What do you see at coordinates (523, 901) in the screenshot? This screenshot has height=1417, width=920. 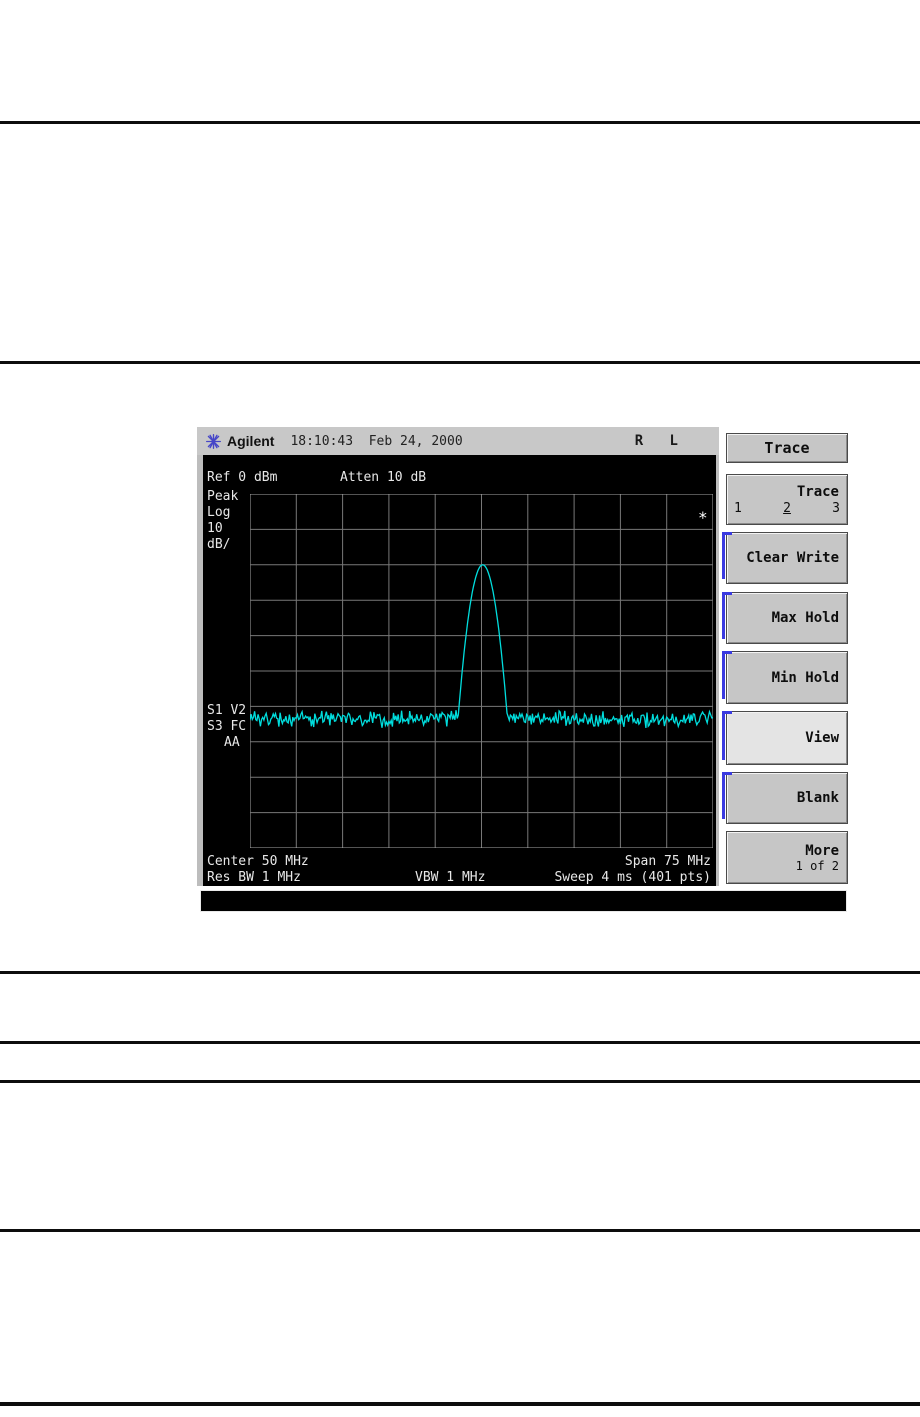 I see `message-status-bar` at bounding box center [523, 901].